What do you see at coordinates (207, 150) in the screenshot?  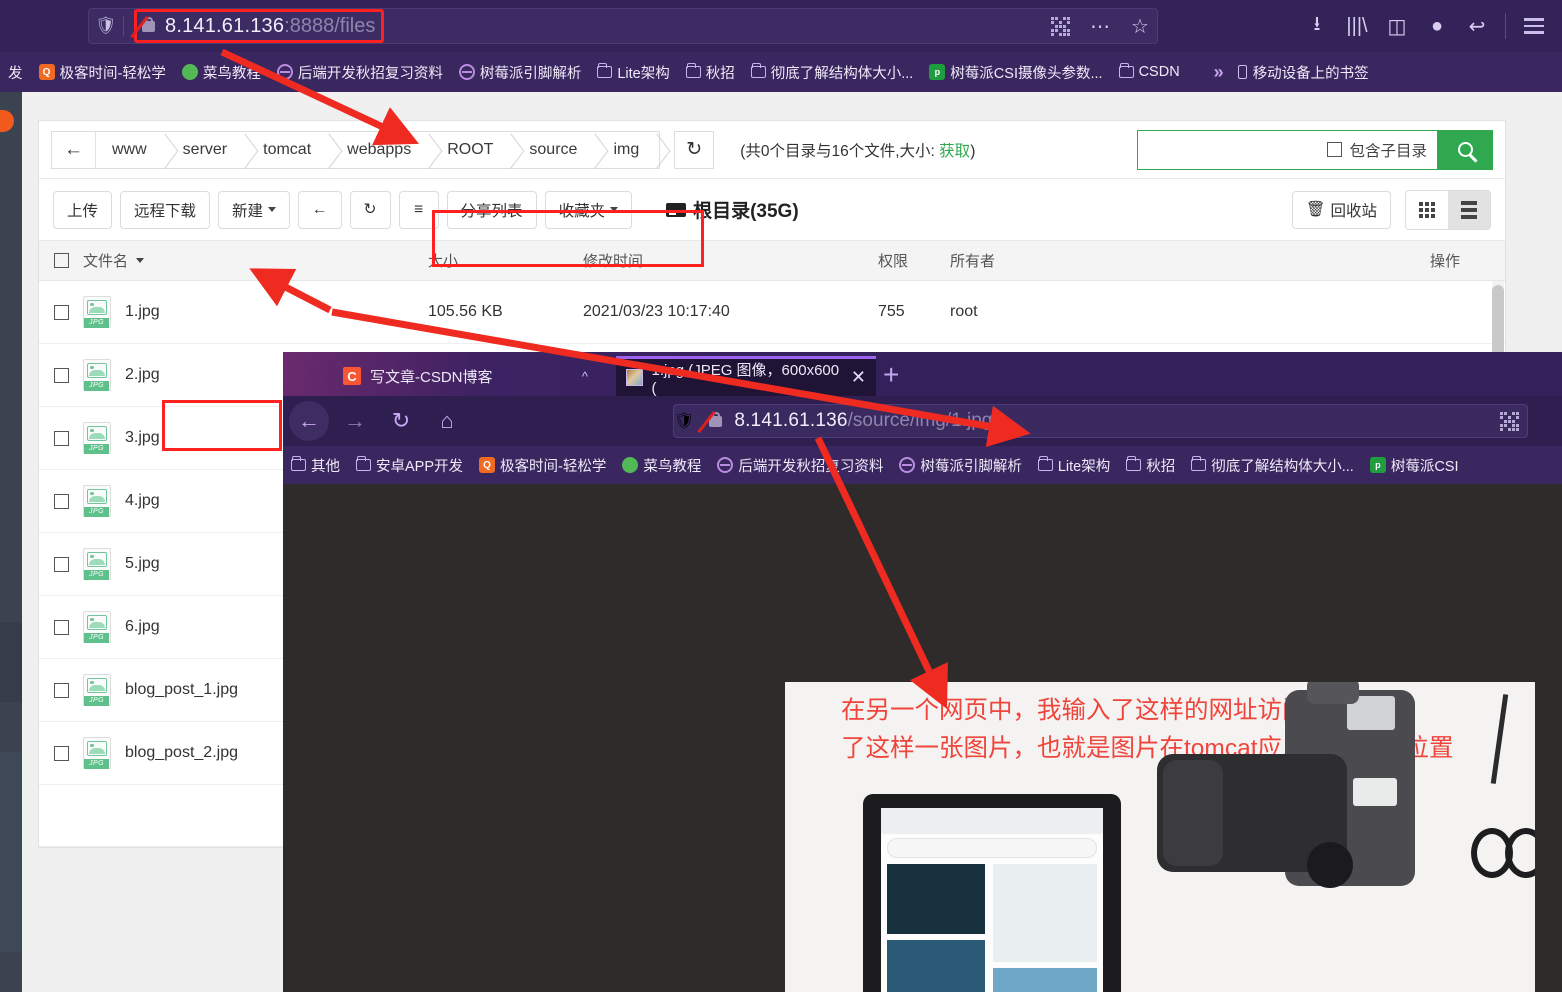 I see `breadcrumb-item-server: server` at bounding box center [207, 150].